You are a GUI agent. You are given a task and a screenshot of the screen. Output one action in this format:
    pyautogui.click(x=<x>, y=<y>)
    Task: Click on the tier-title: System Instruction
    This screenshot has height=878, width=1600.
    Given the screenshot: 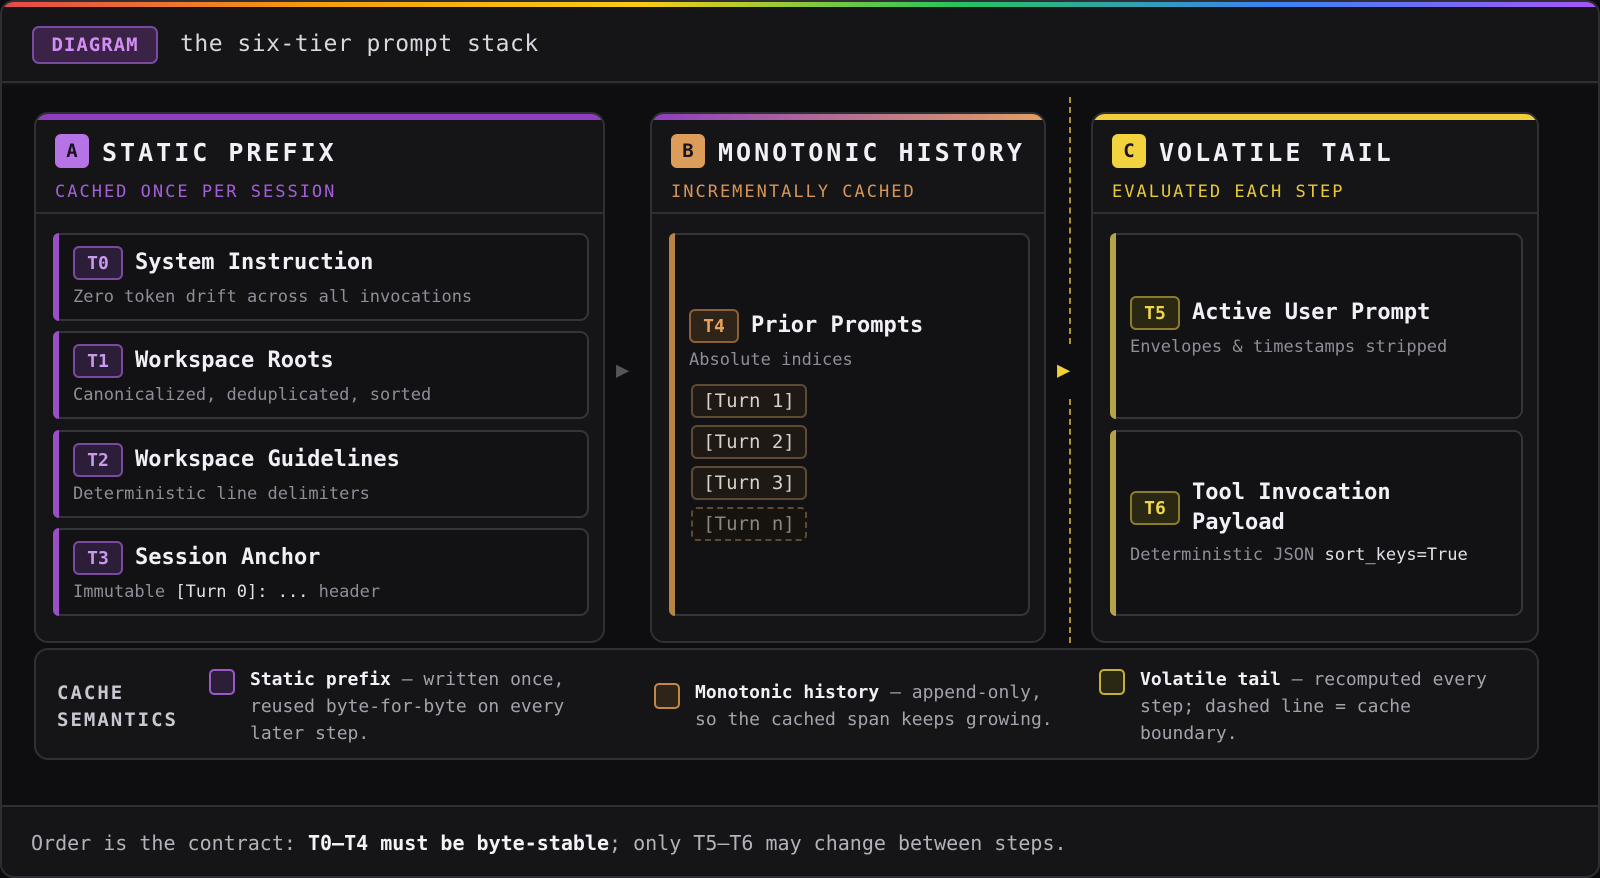 What is the action you would take?
    pyautogui.click(x=254, y=262)
    